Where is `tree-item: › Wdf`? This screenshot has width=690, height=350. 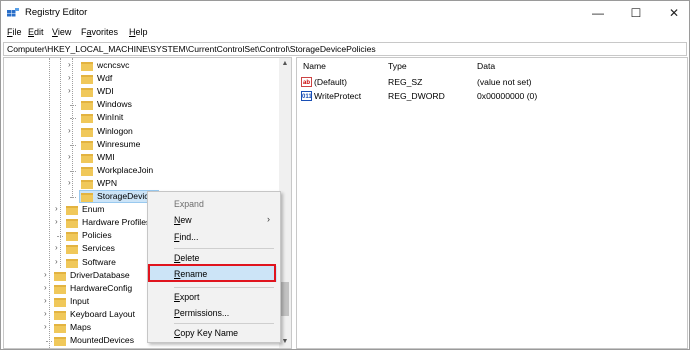
tree-item: › Wdf is located at coordinates (141, 79).